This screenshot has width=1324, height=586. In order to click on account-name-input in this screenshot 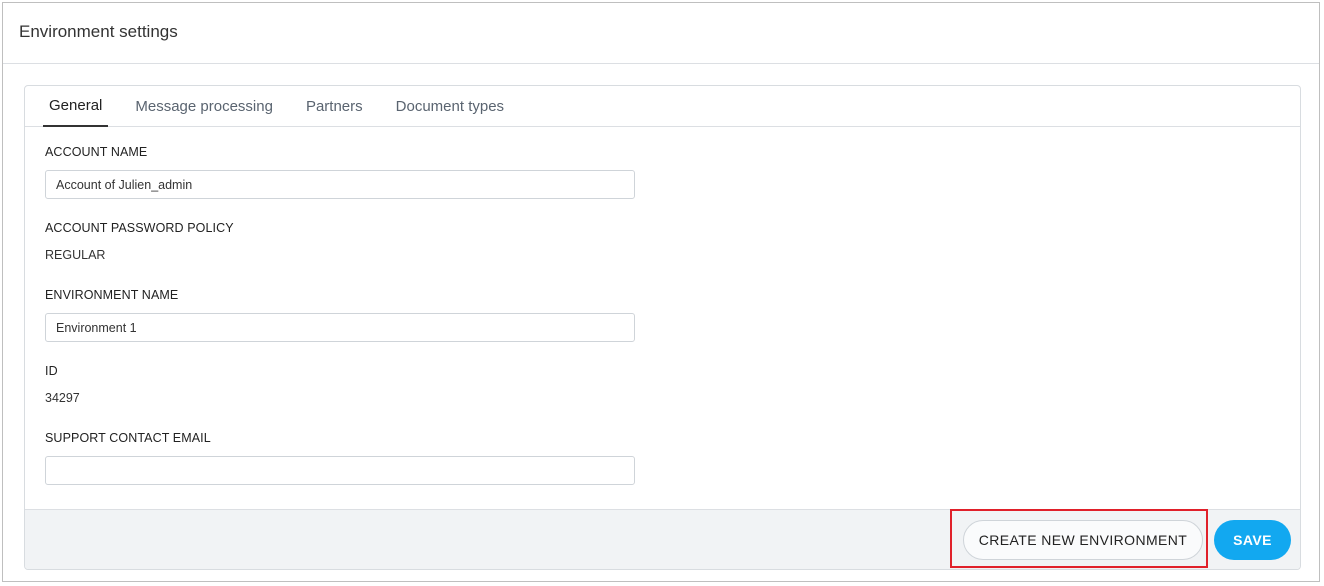, I will do `click(340, 184)`.